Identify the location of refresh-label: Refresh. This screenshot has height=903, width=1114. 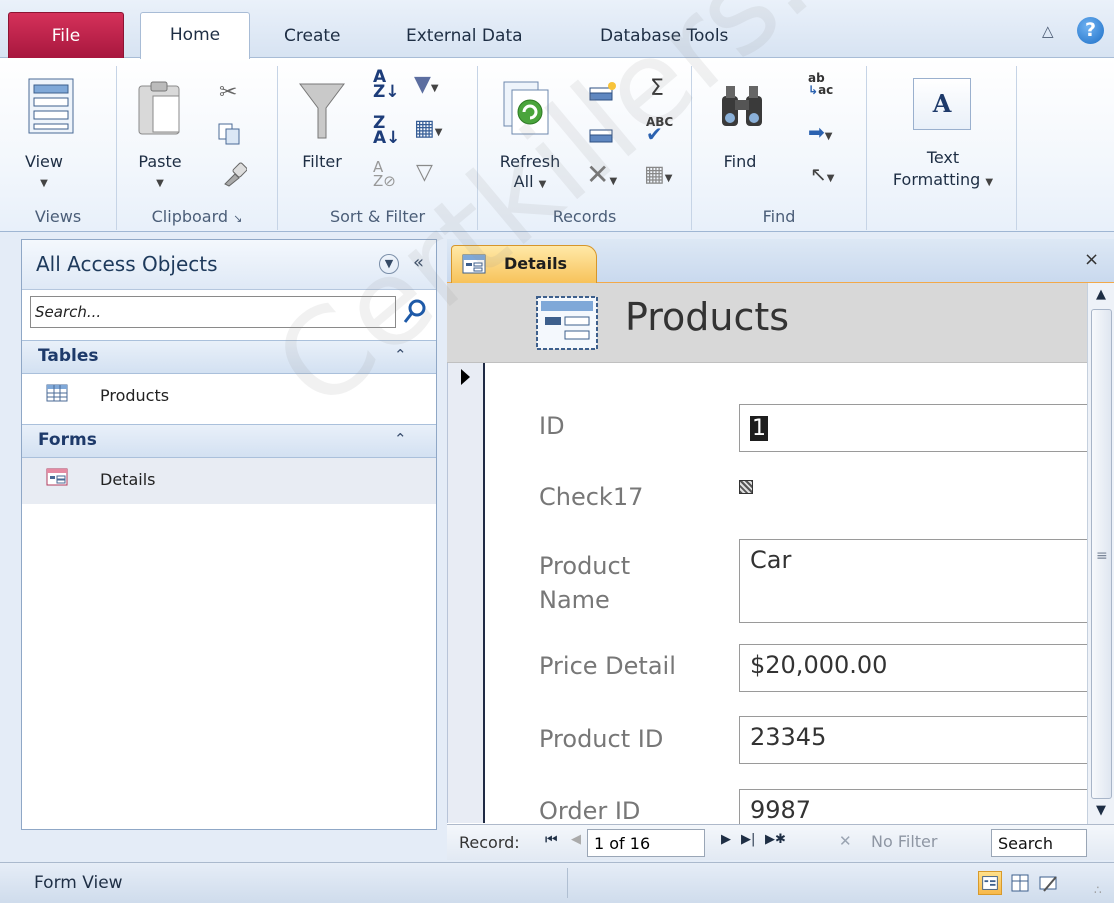
(530, 161).